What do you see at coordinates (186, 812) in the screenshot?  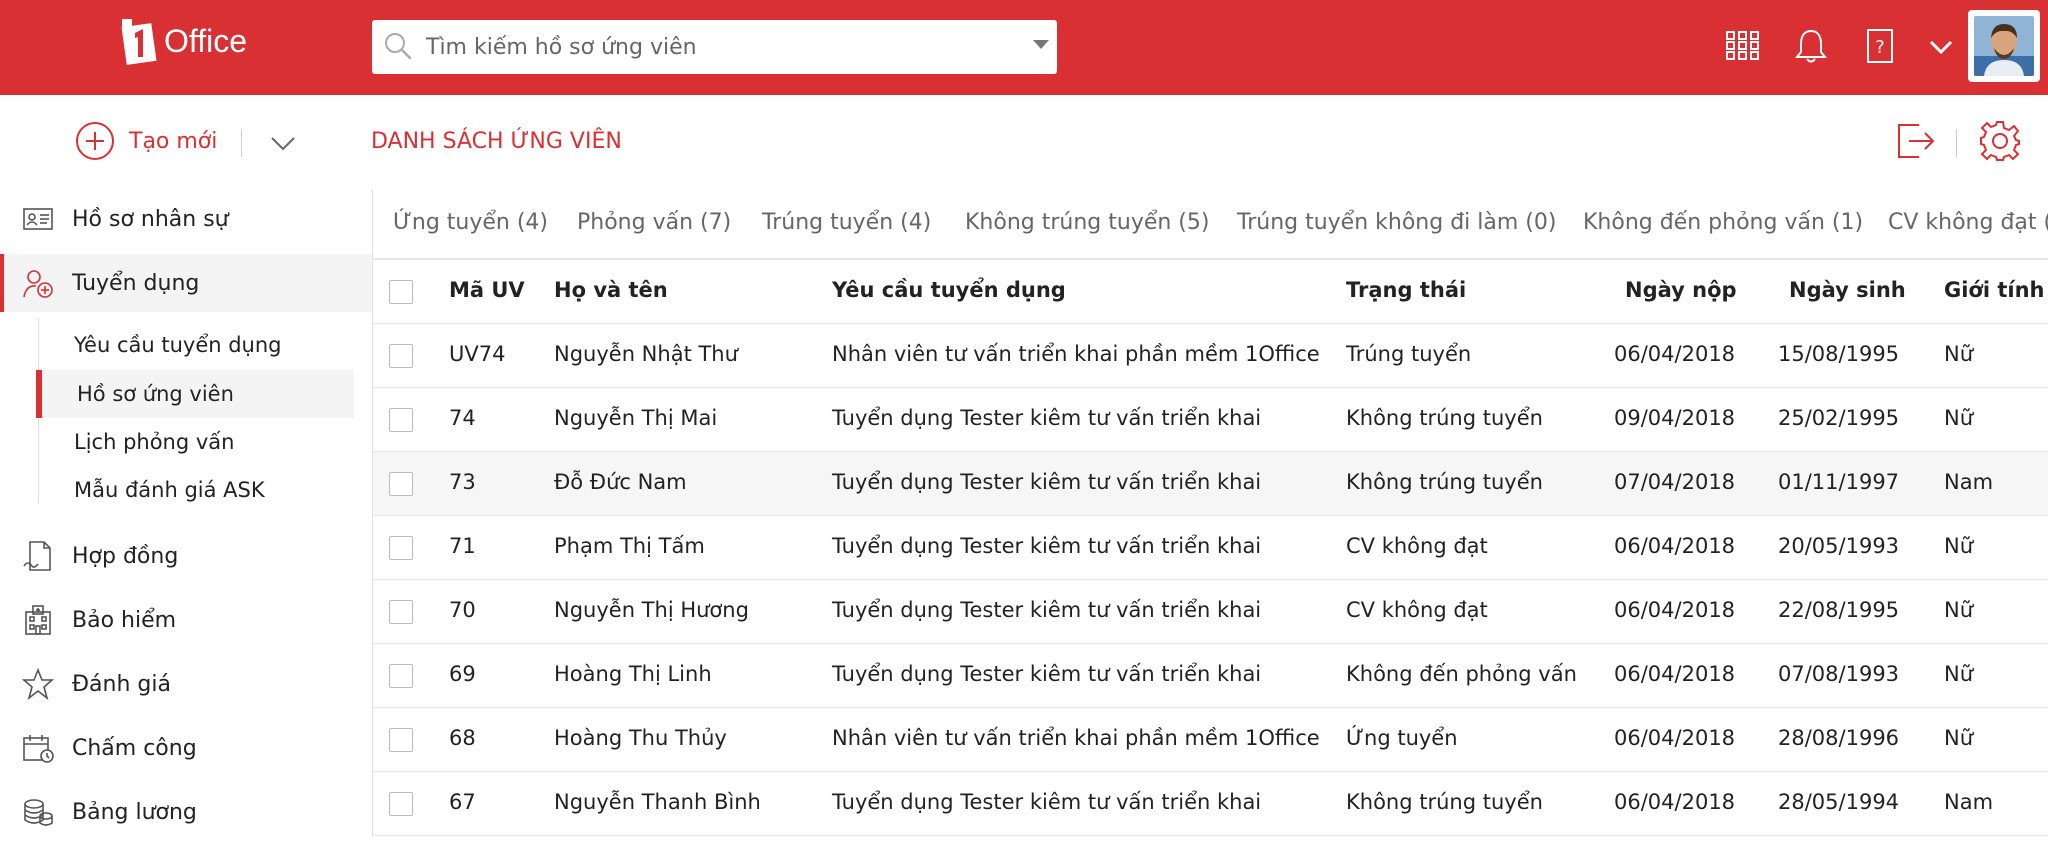 I see `sidebar-item-payroll: Bảng lương` at bounding box center [186, 812].